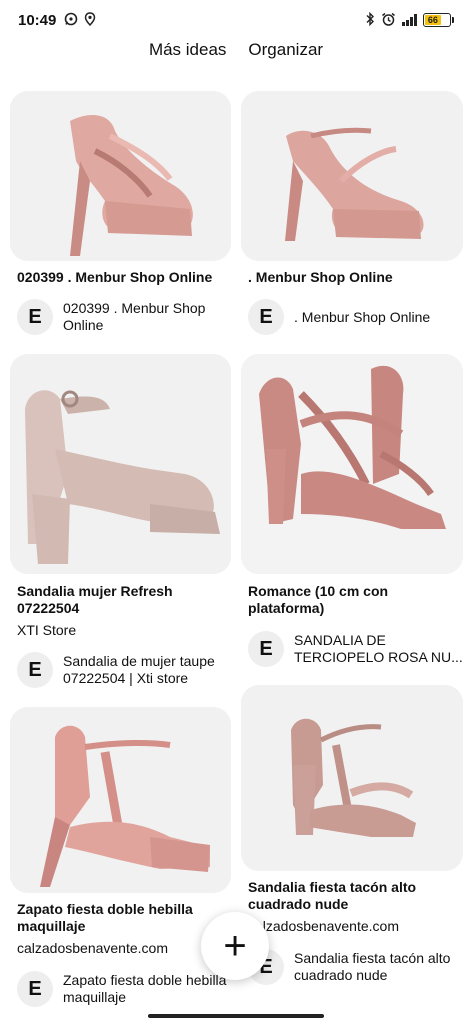 The image size is (472, 1024). What do you see at coordinates (355, 277) in the screenshot?
I see `pin-title-2: . Menbur Shop Online` at bounding box center [355, 277].